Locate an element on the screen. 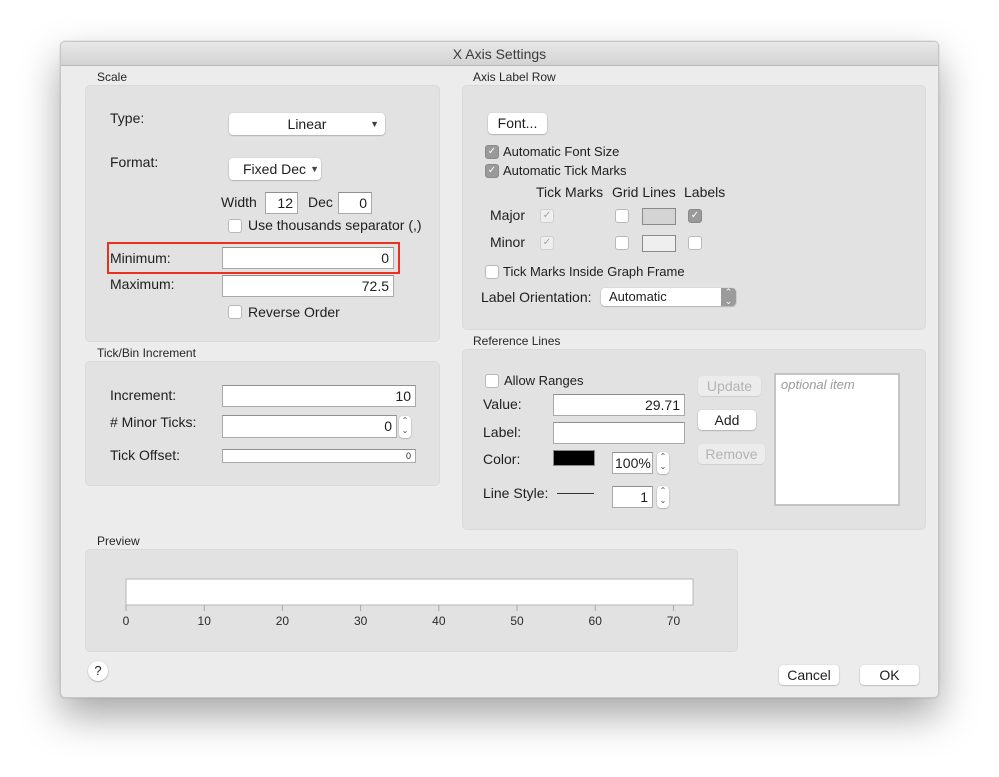  minor-ticks-field: 0 is located at coordinates (309, 426).